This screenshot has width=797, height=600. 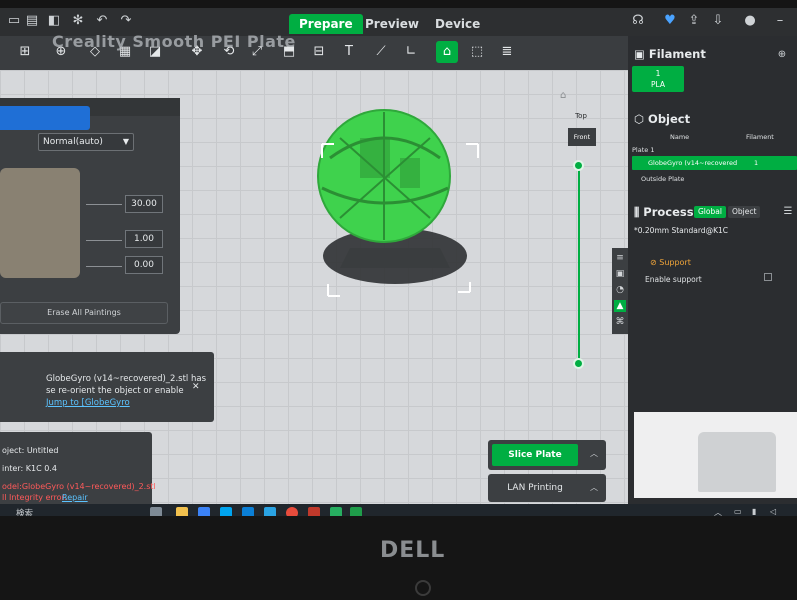 What do you see at coordinates (381, 52) in the screenshot?
I see `support-paint-icon: ⟋` at bounding box center [381, 52].